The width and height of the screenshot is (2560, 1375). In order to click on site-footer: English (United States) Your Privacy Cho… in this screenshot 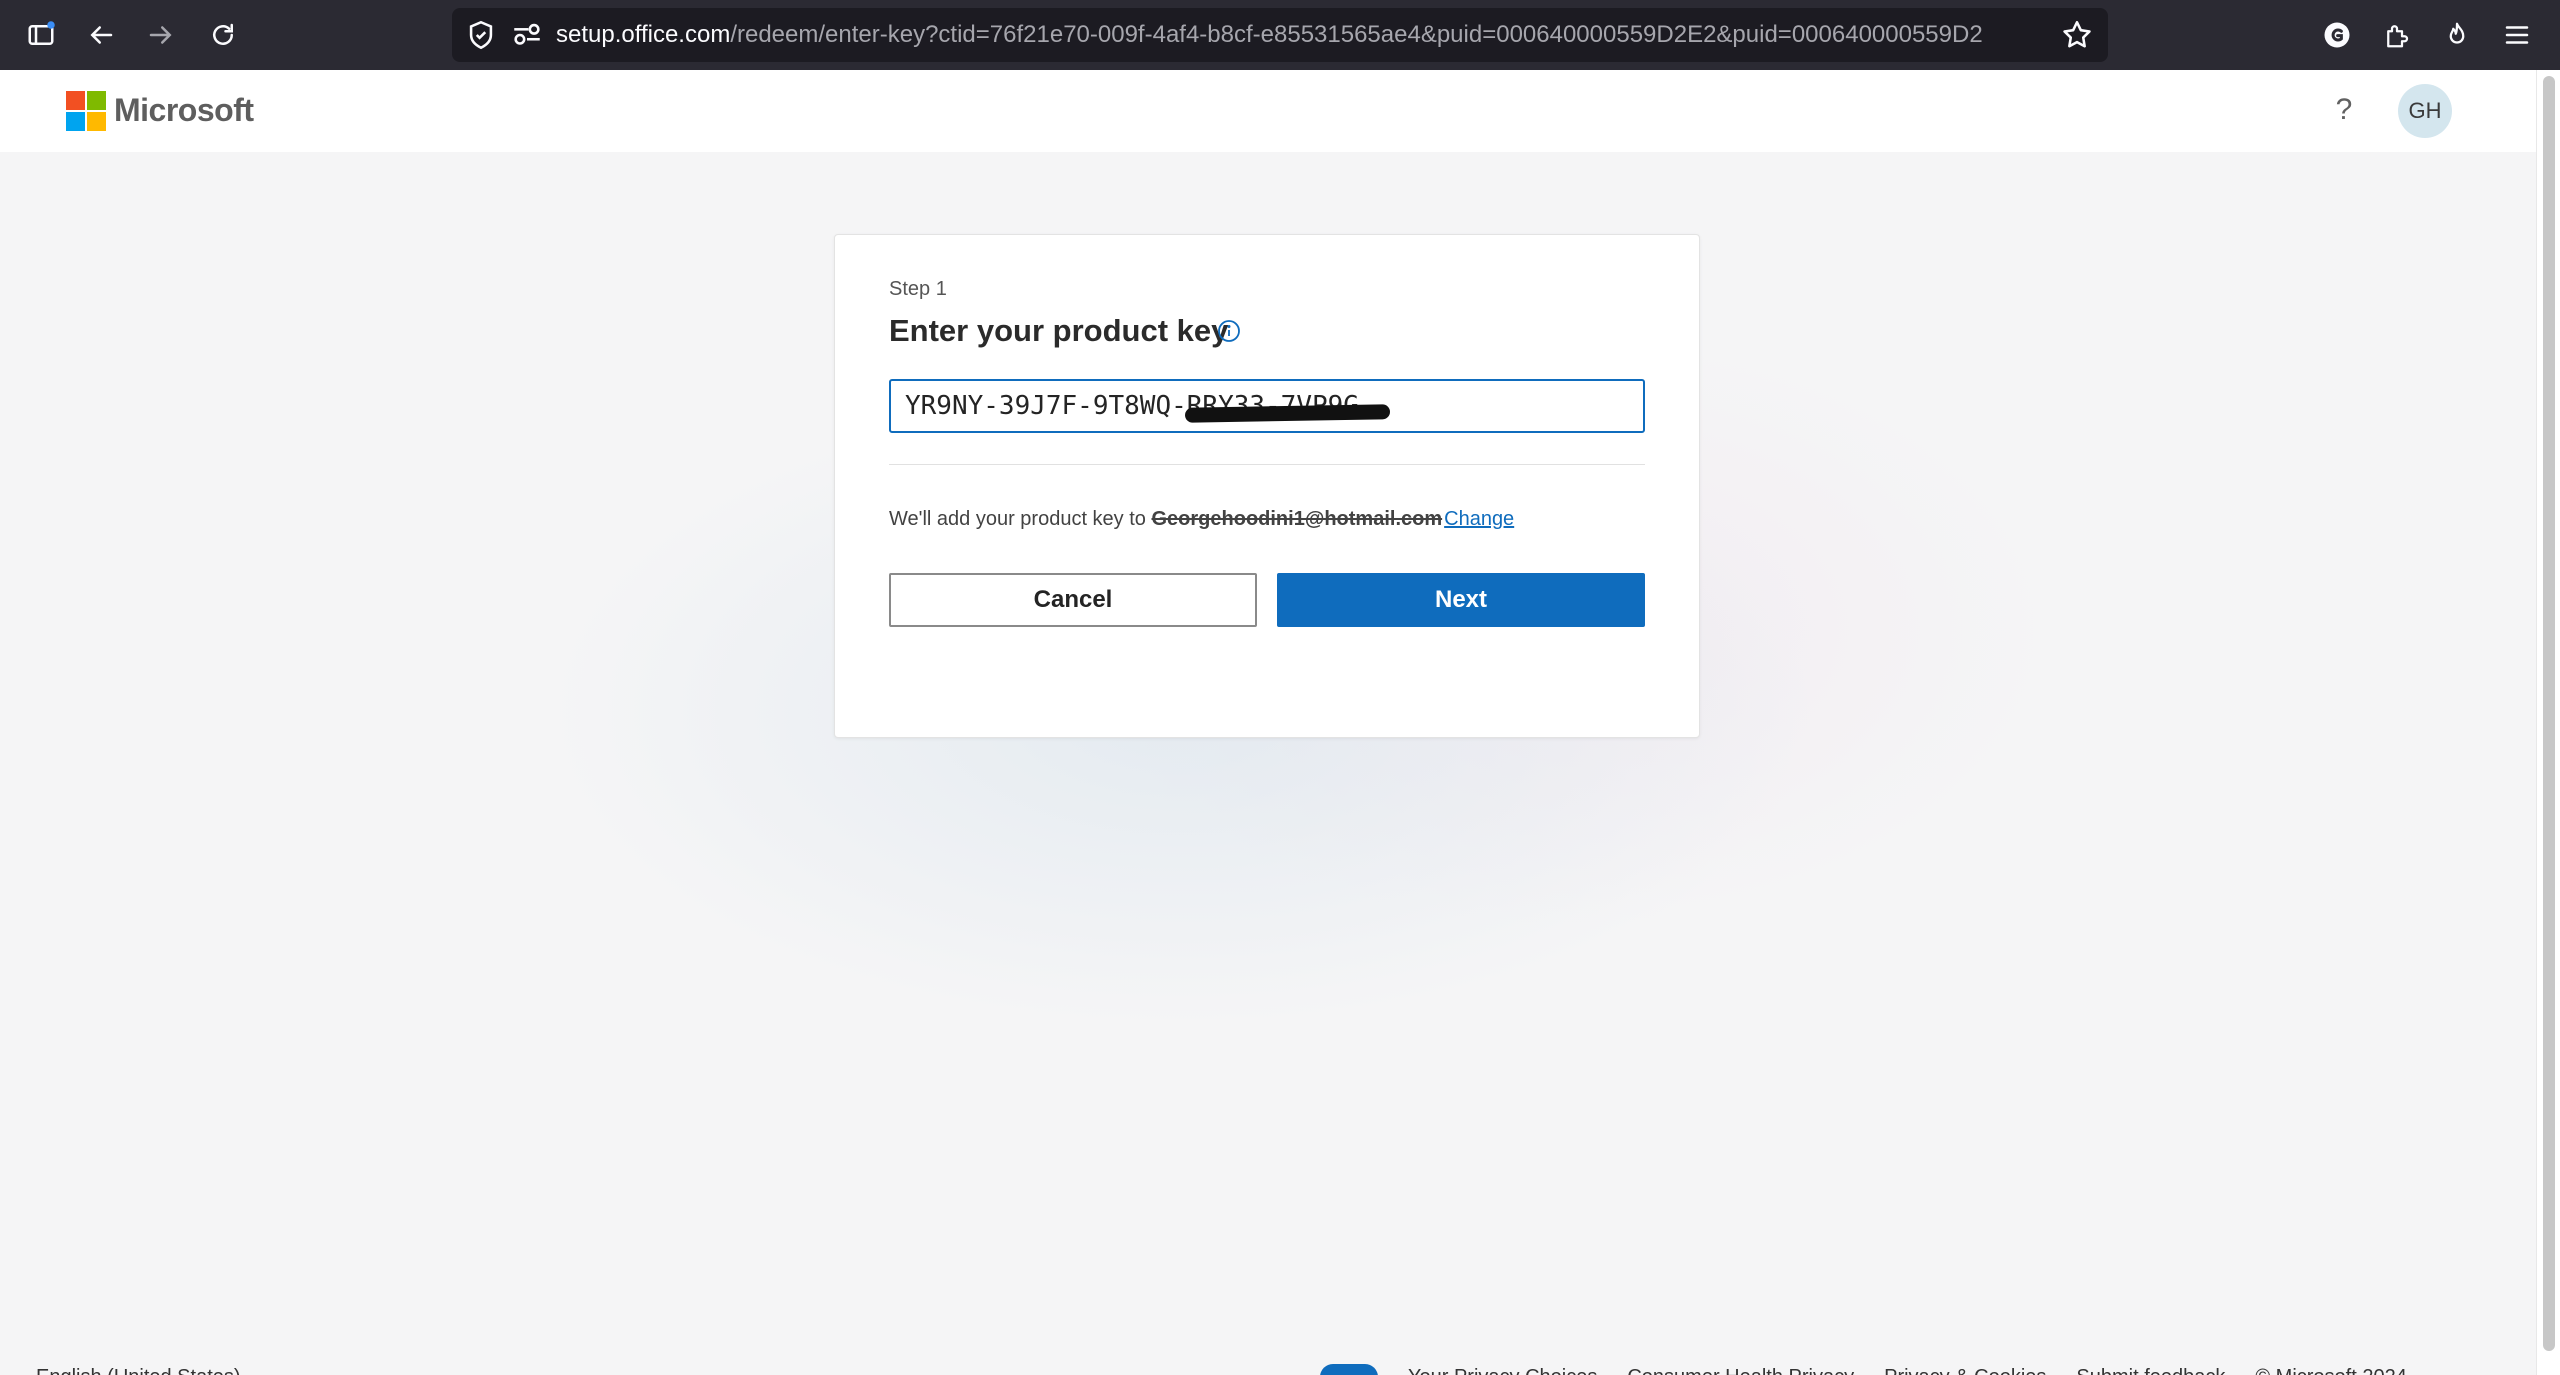, I will do `click(1268, 1366)`.